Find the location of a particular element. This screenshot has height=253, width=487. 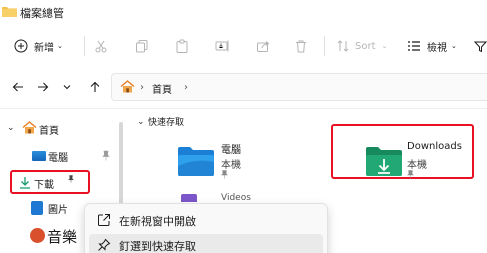

music-icon is located at coordinates (37, 235).